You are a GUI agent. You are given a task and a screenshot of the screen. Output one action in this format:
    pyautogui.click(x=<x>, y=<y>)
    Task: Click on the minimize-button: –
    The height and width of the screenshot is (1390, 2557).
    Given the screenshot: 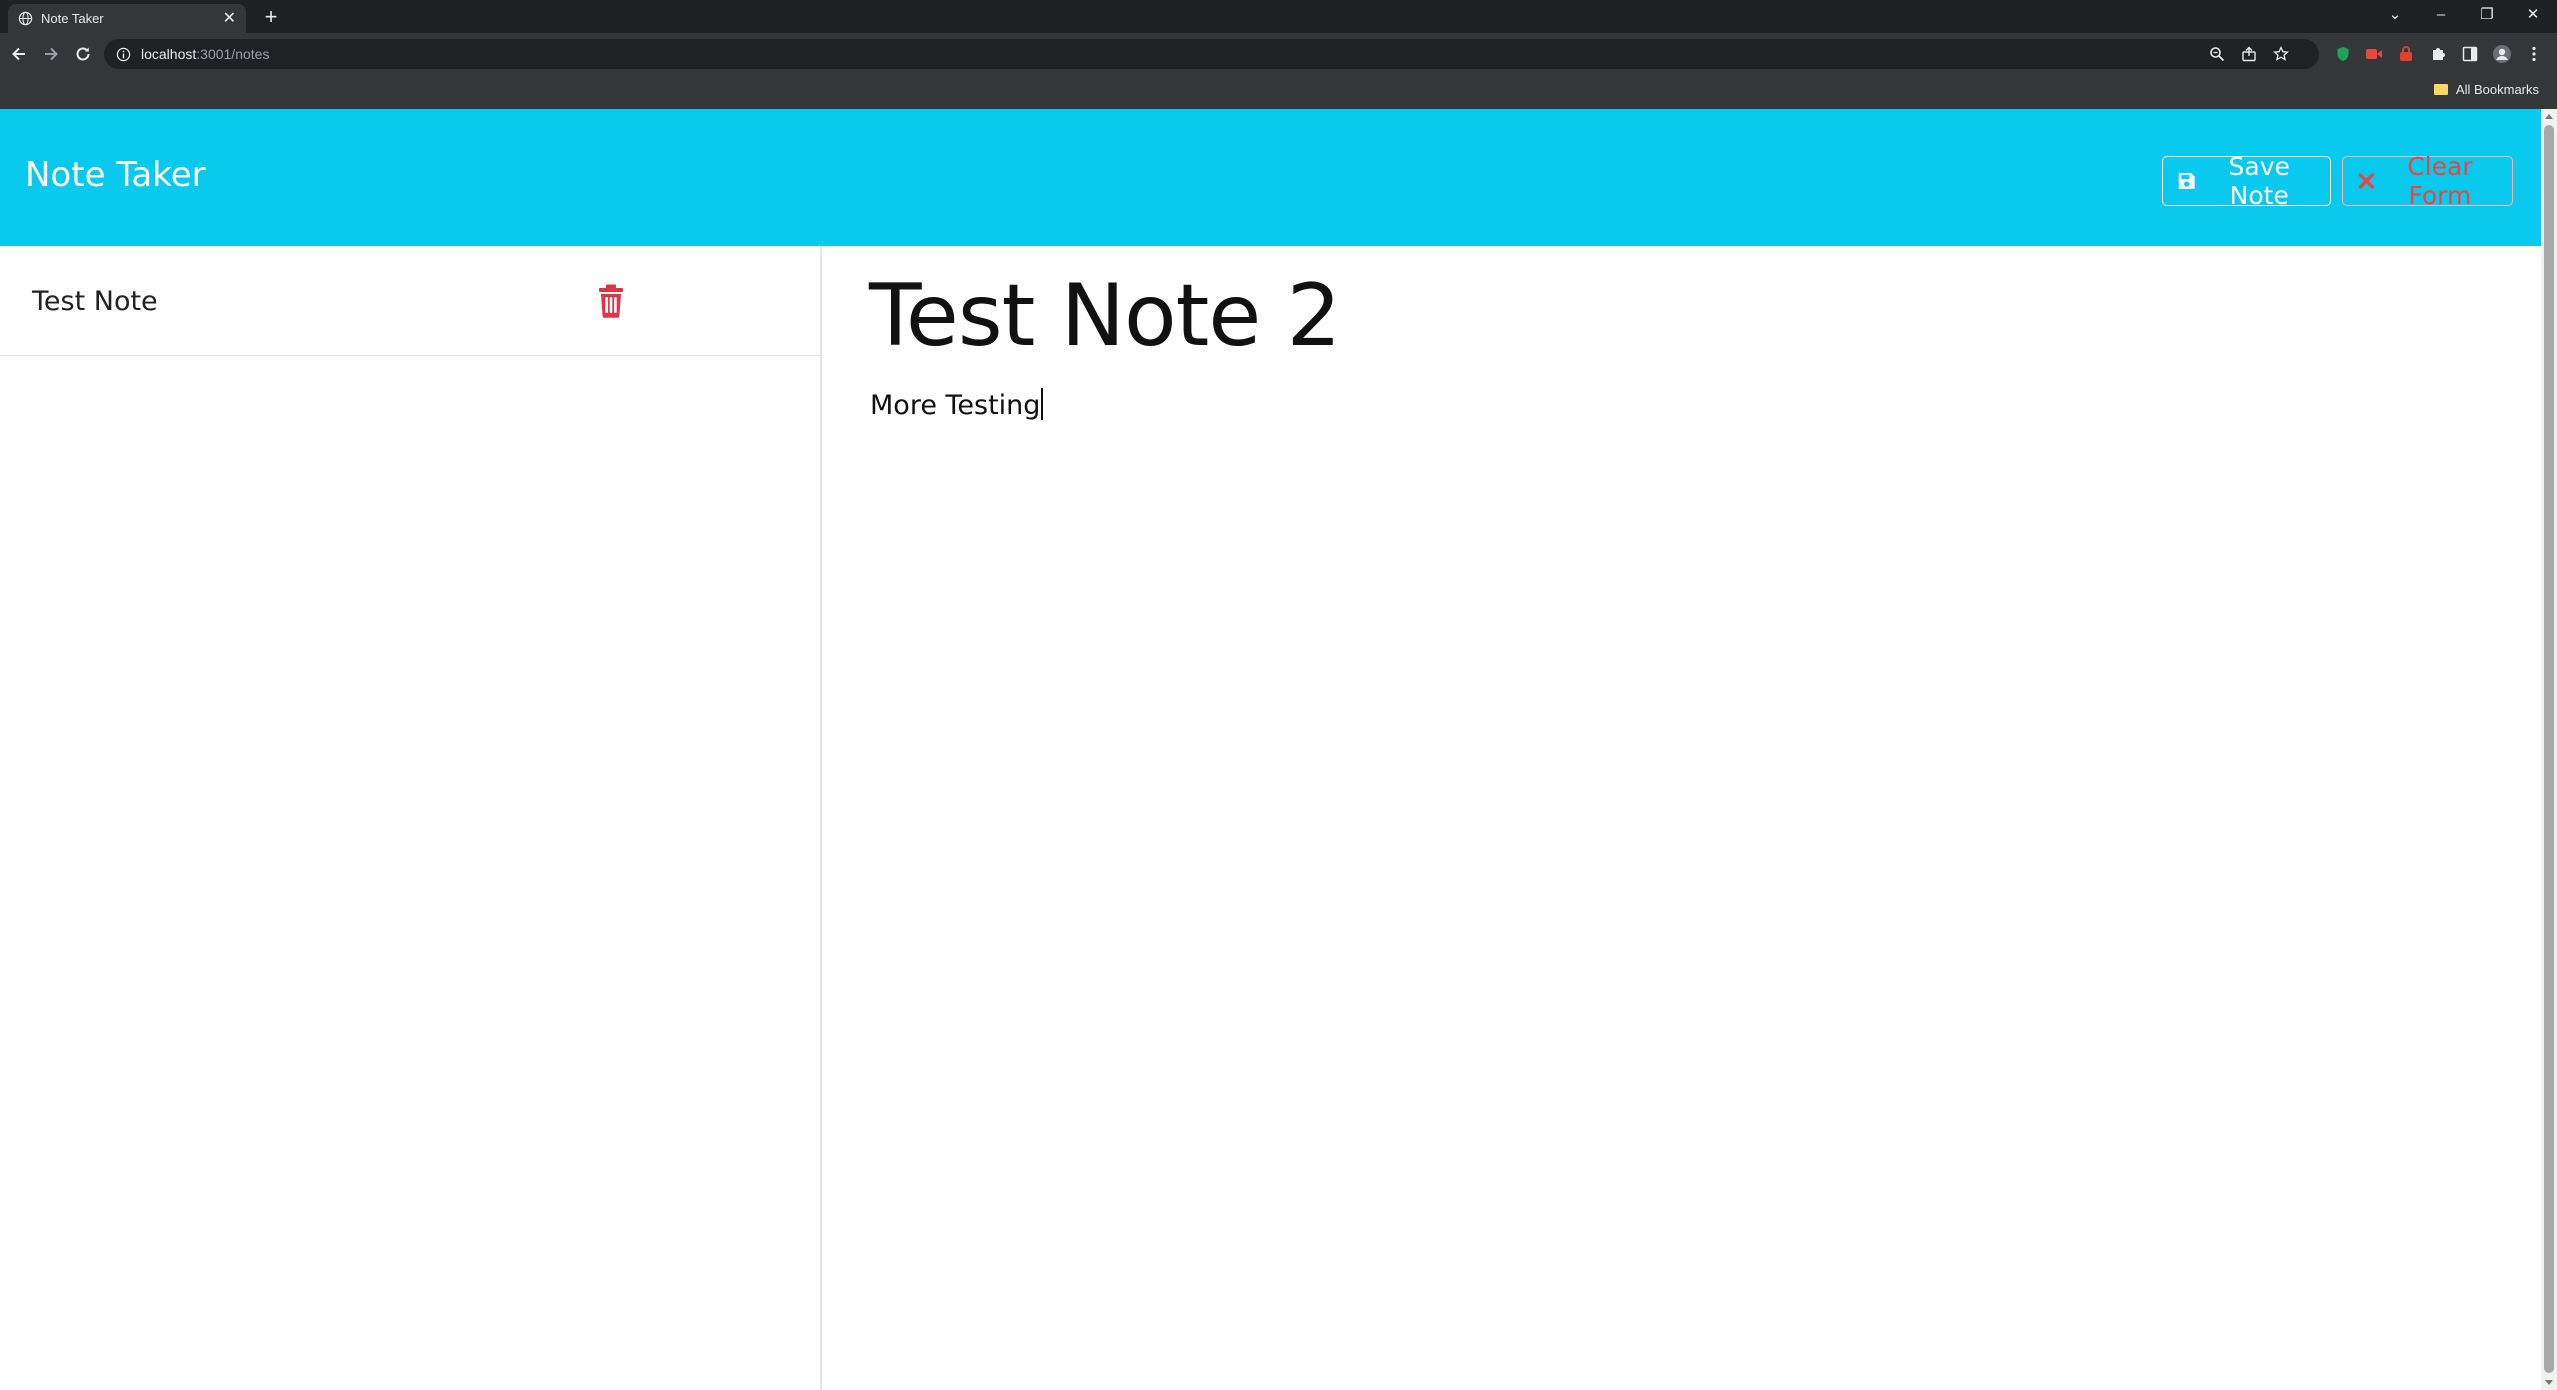 What is the action you would take?
    pyautogui.click(x=2441, y=15)
    